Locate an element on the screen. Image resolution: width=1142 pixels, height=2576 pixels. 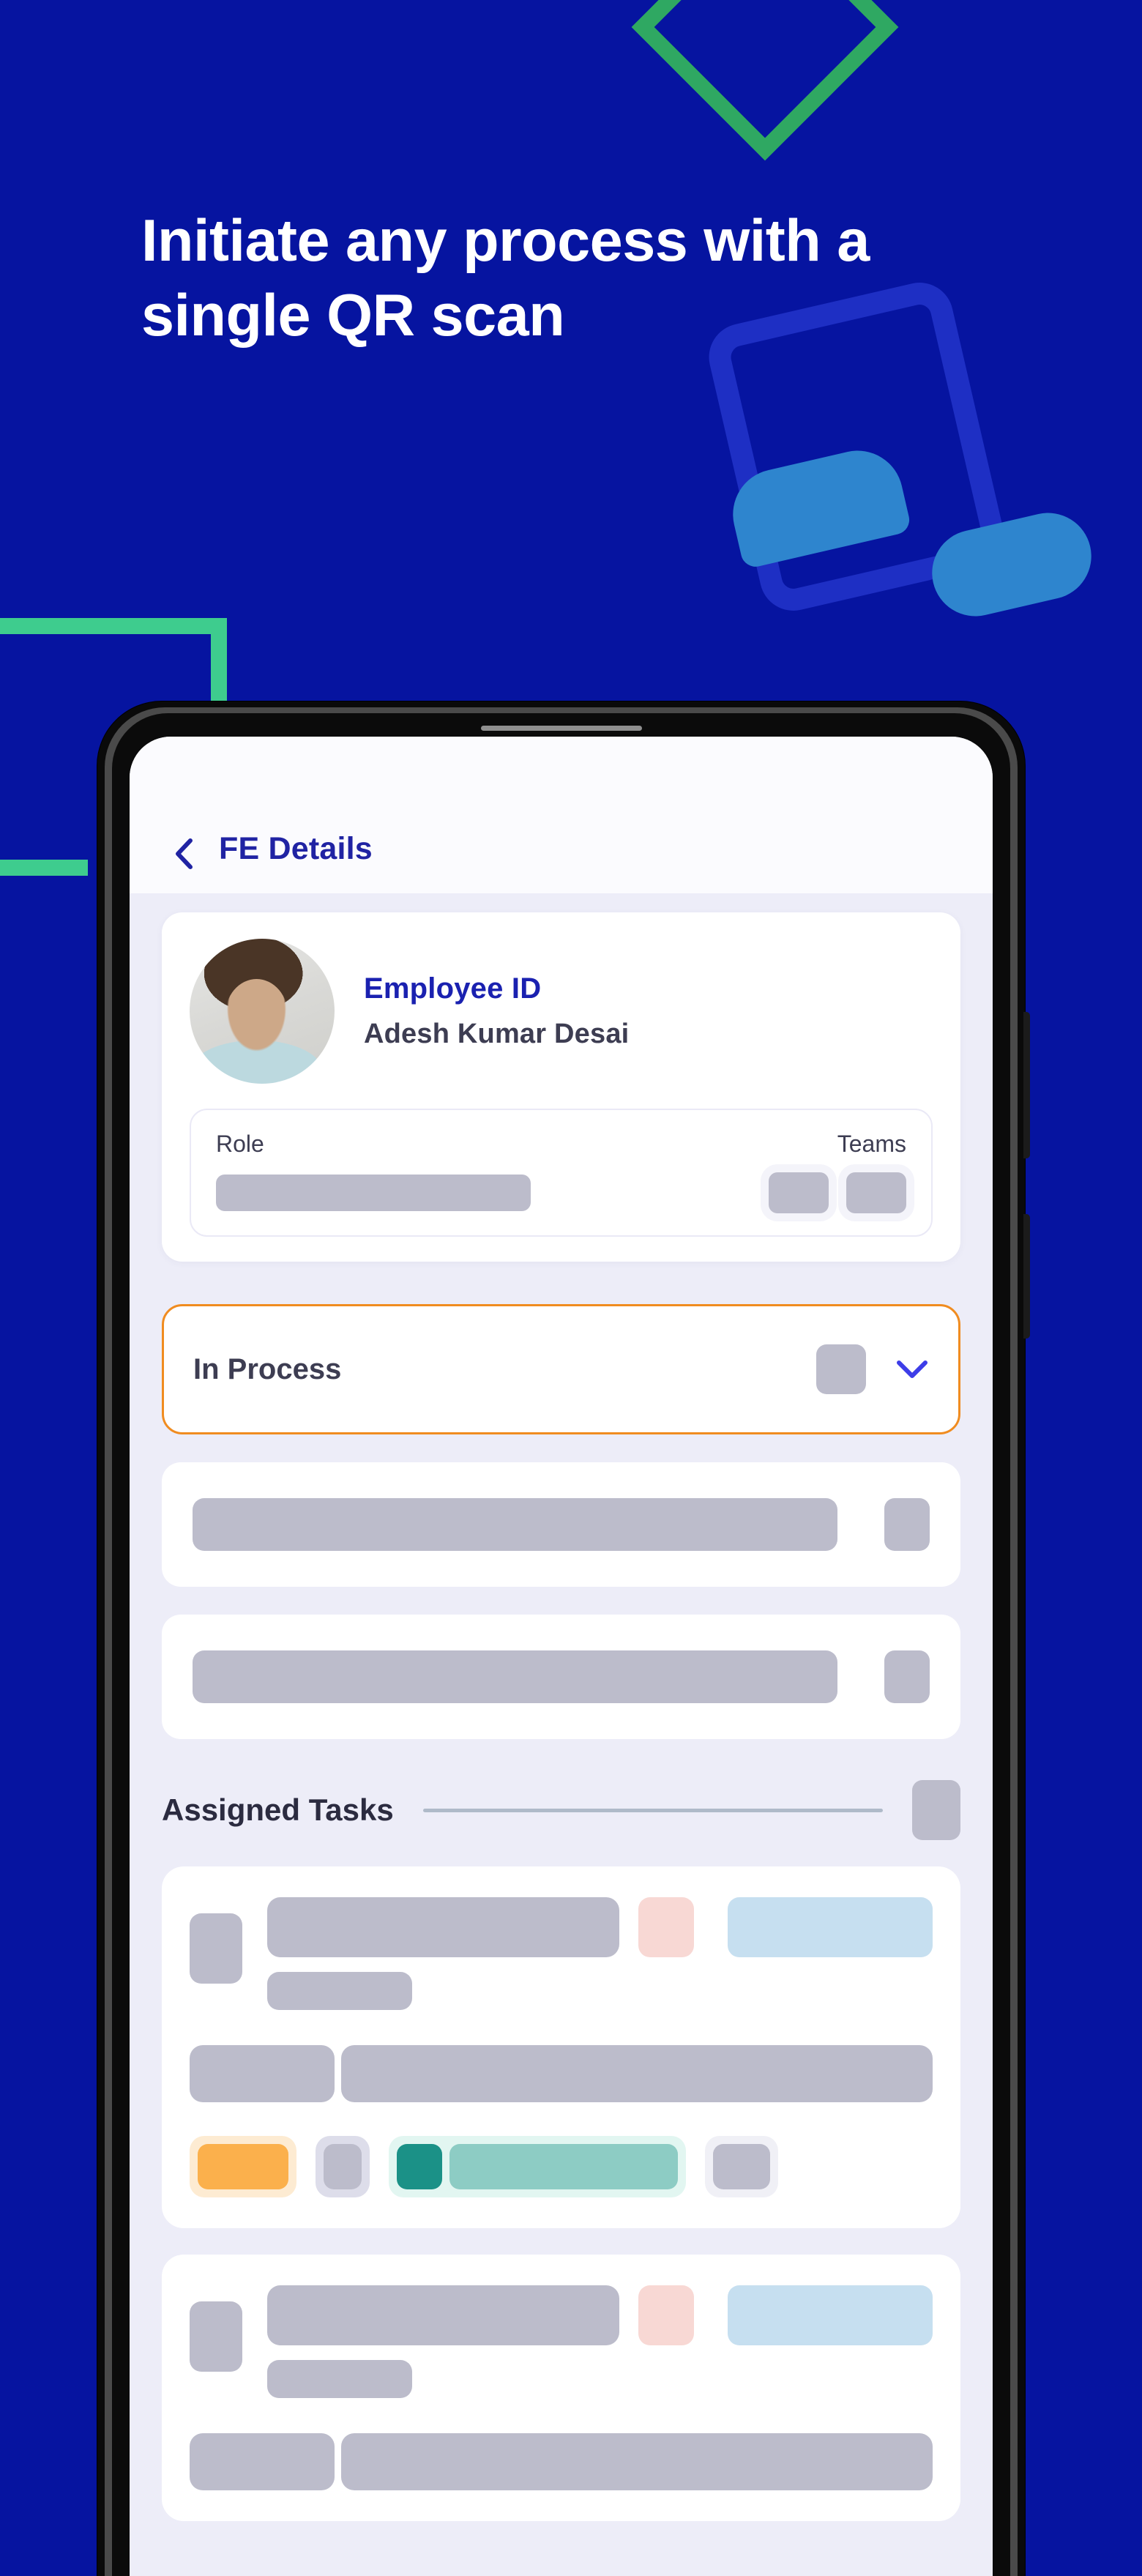
employee-details-box: Role Teams is located at coordinates (561, 1173).